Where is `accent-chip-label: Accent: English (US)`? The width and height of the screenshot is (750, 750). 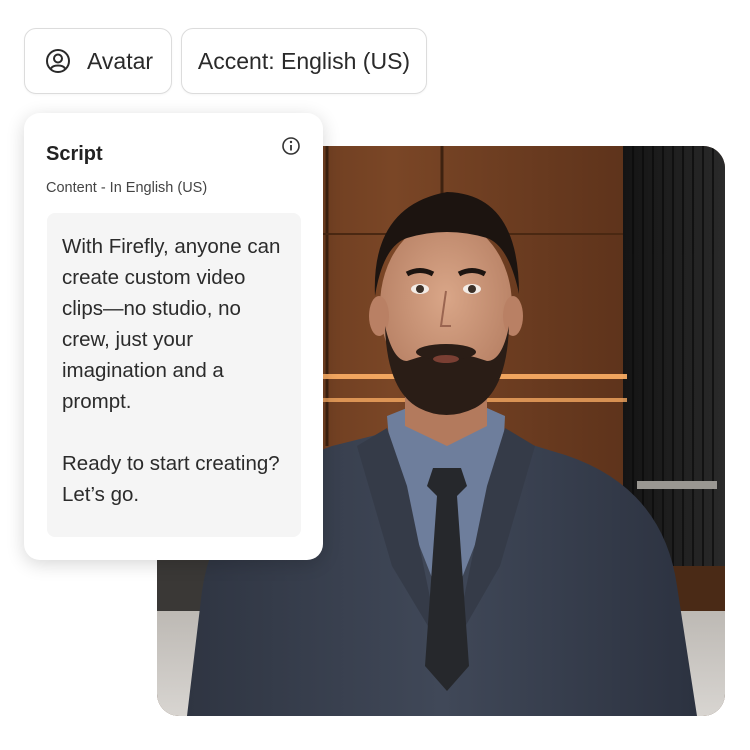 accent-chip-label: Accent: English (US) is located at coordinates (304, 60).